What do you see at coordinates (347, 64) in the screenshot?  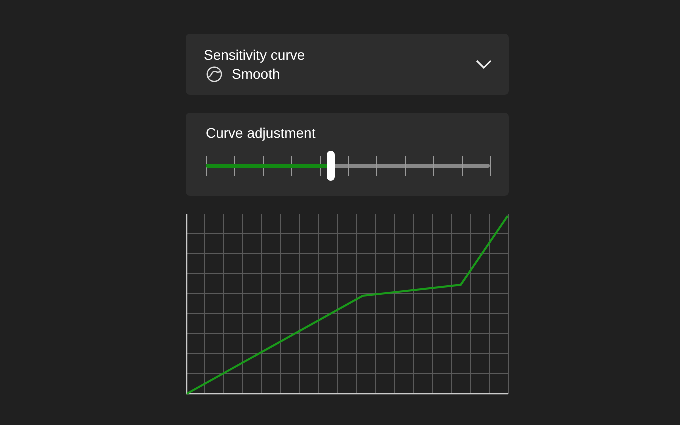 I see `sensitivity-curve-dropdown: Sensitivity curve Smooth` at bounding box center [347, 64].